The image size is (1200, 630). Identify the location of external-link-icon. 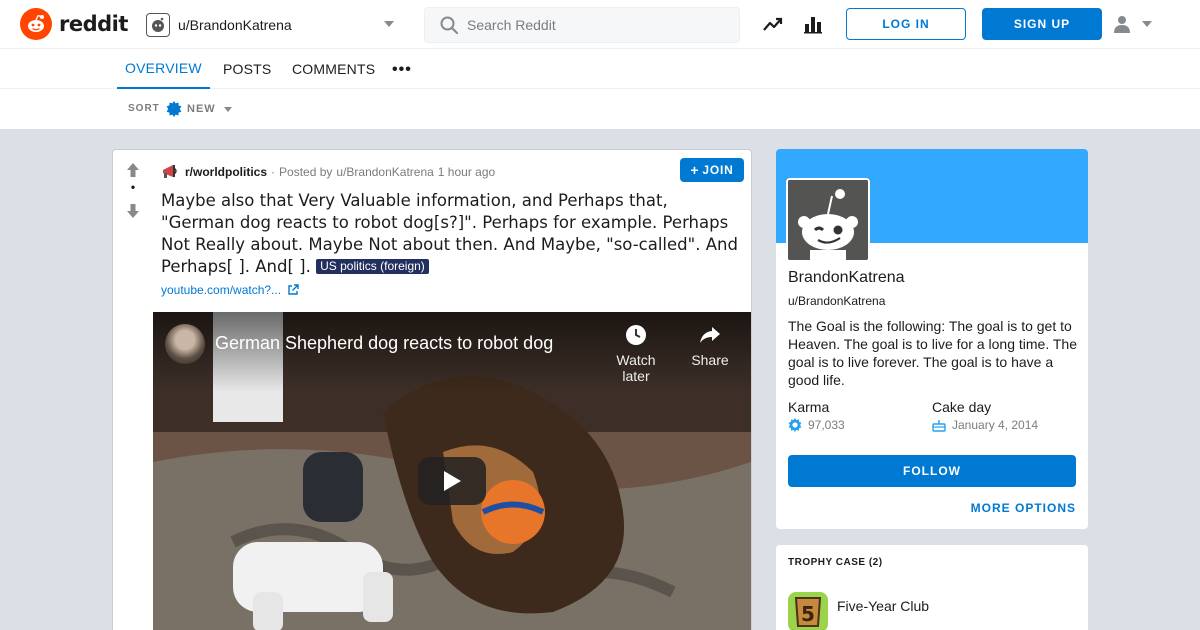
(293, 289).